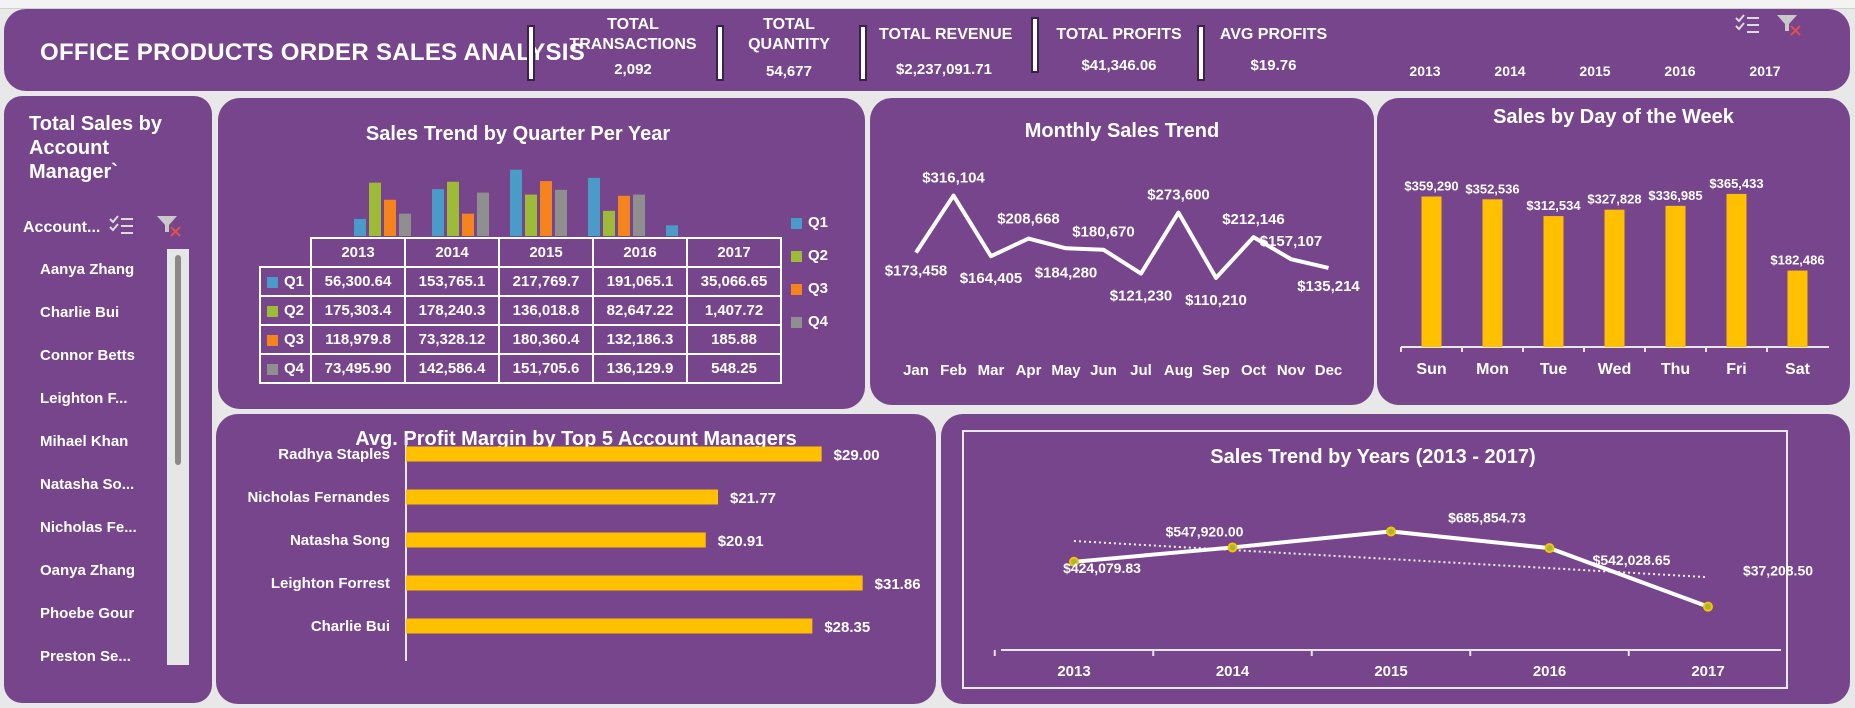  Describe the element at coordinates (1510, 71) in the screenshot. I see `year-slicer-2014: 2014` at that location.